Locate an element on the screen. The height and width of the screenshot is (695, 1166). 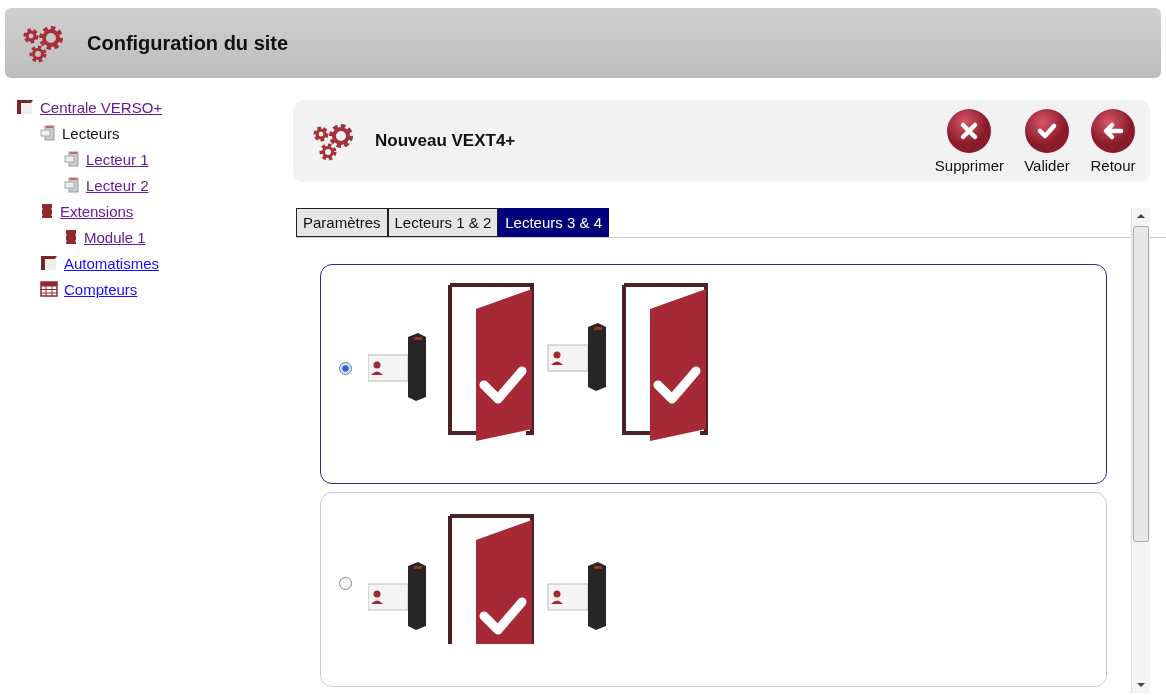
cross-icon is located at coordinates (969, 131).